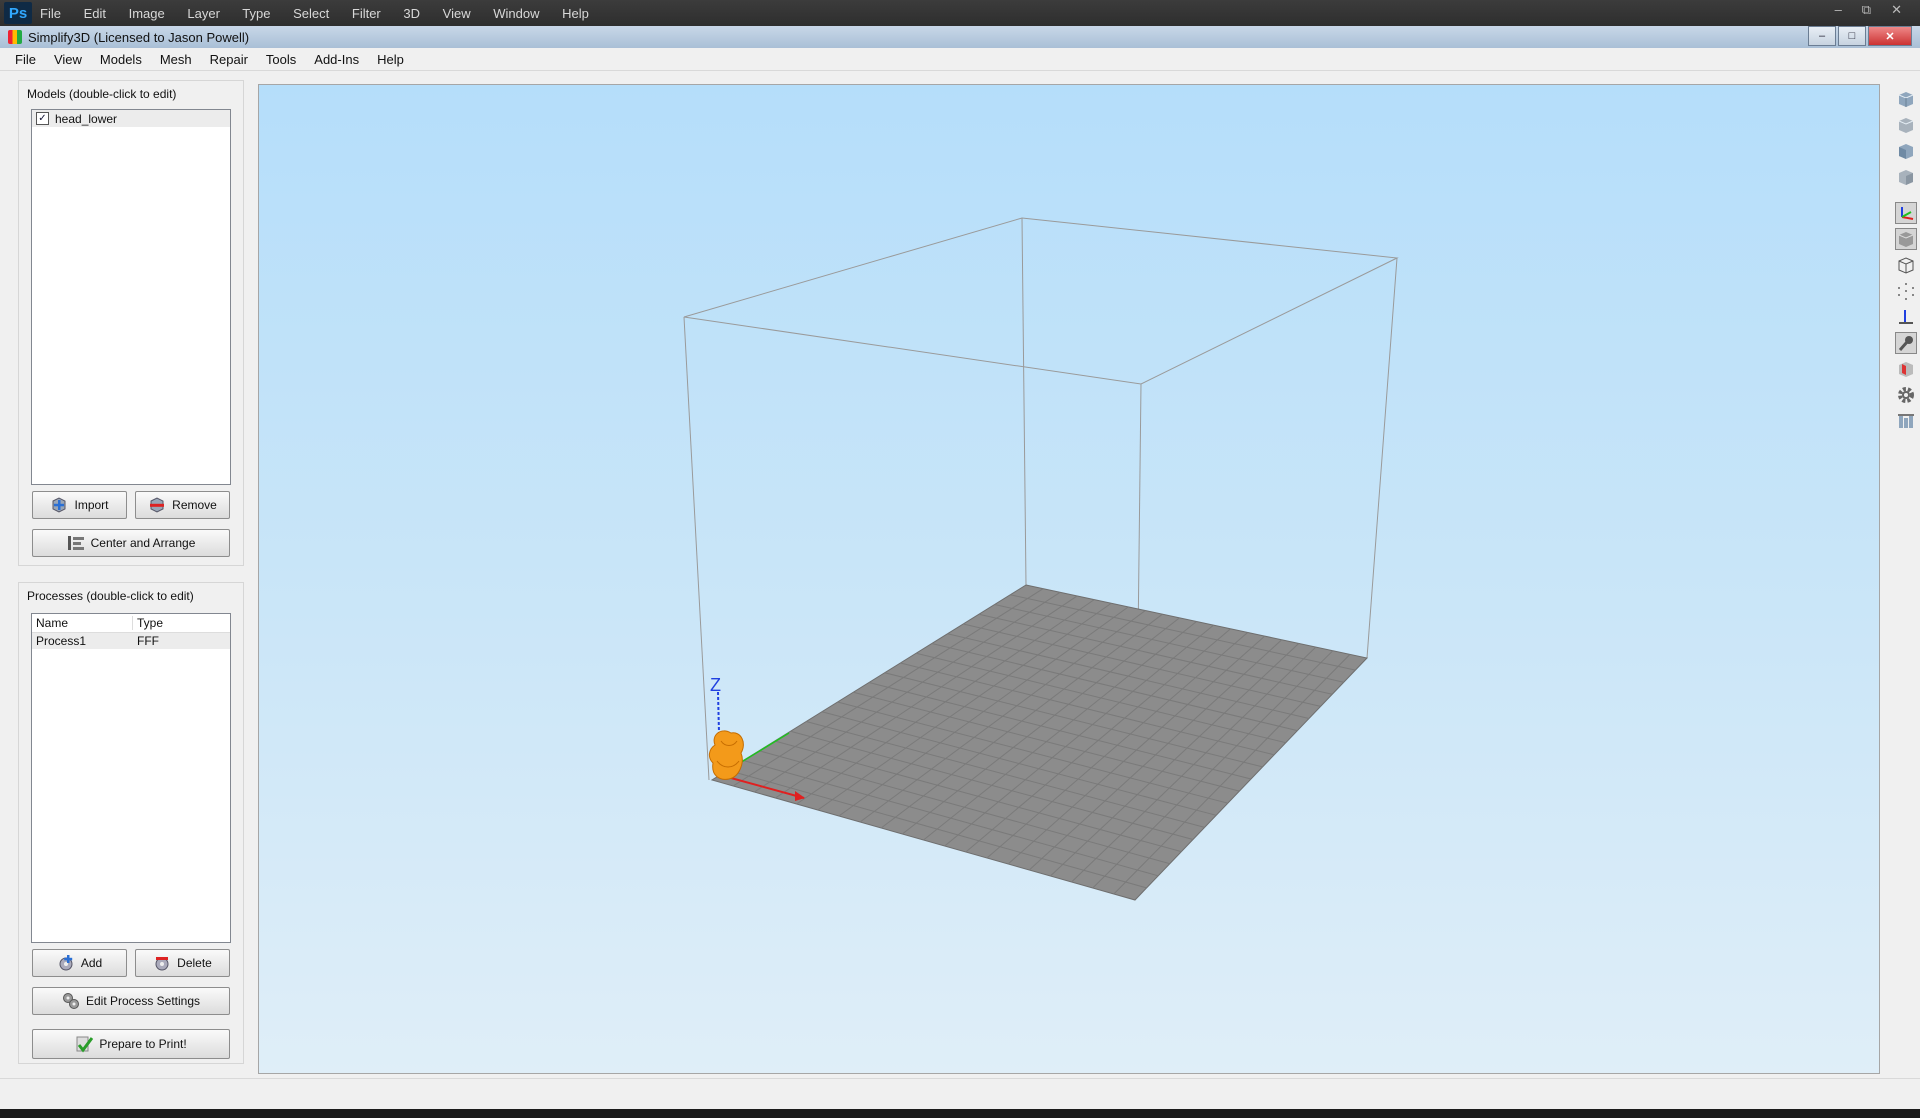  Describe the element at coordinates (194, 963) in the screenshot. I see `delete-label: Delete` at that location.